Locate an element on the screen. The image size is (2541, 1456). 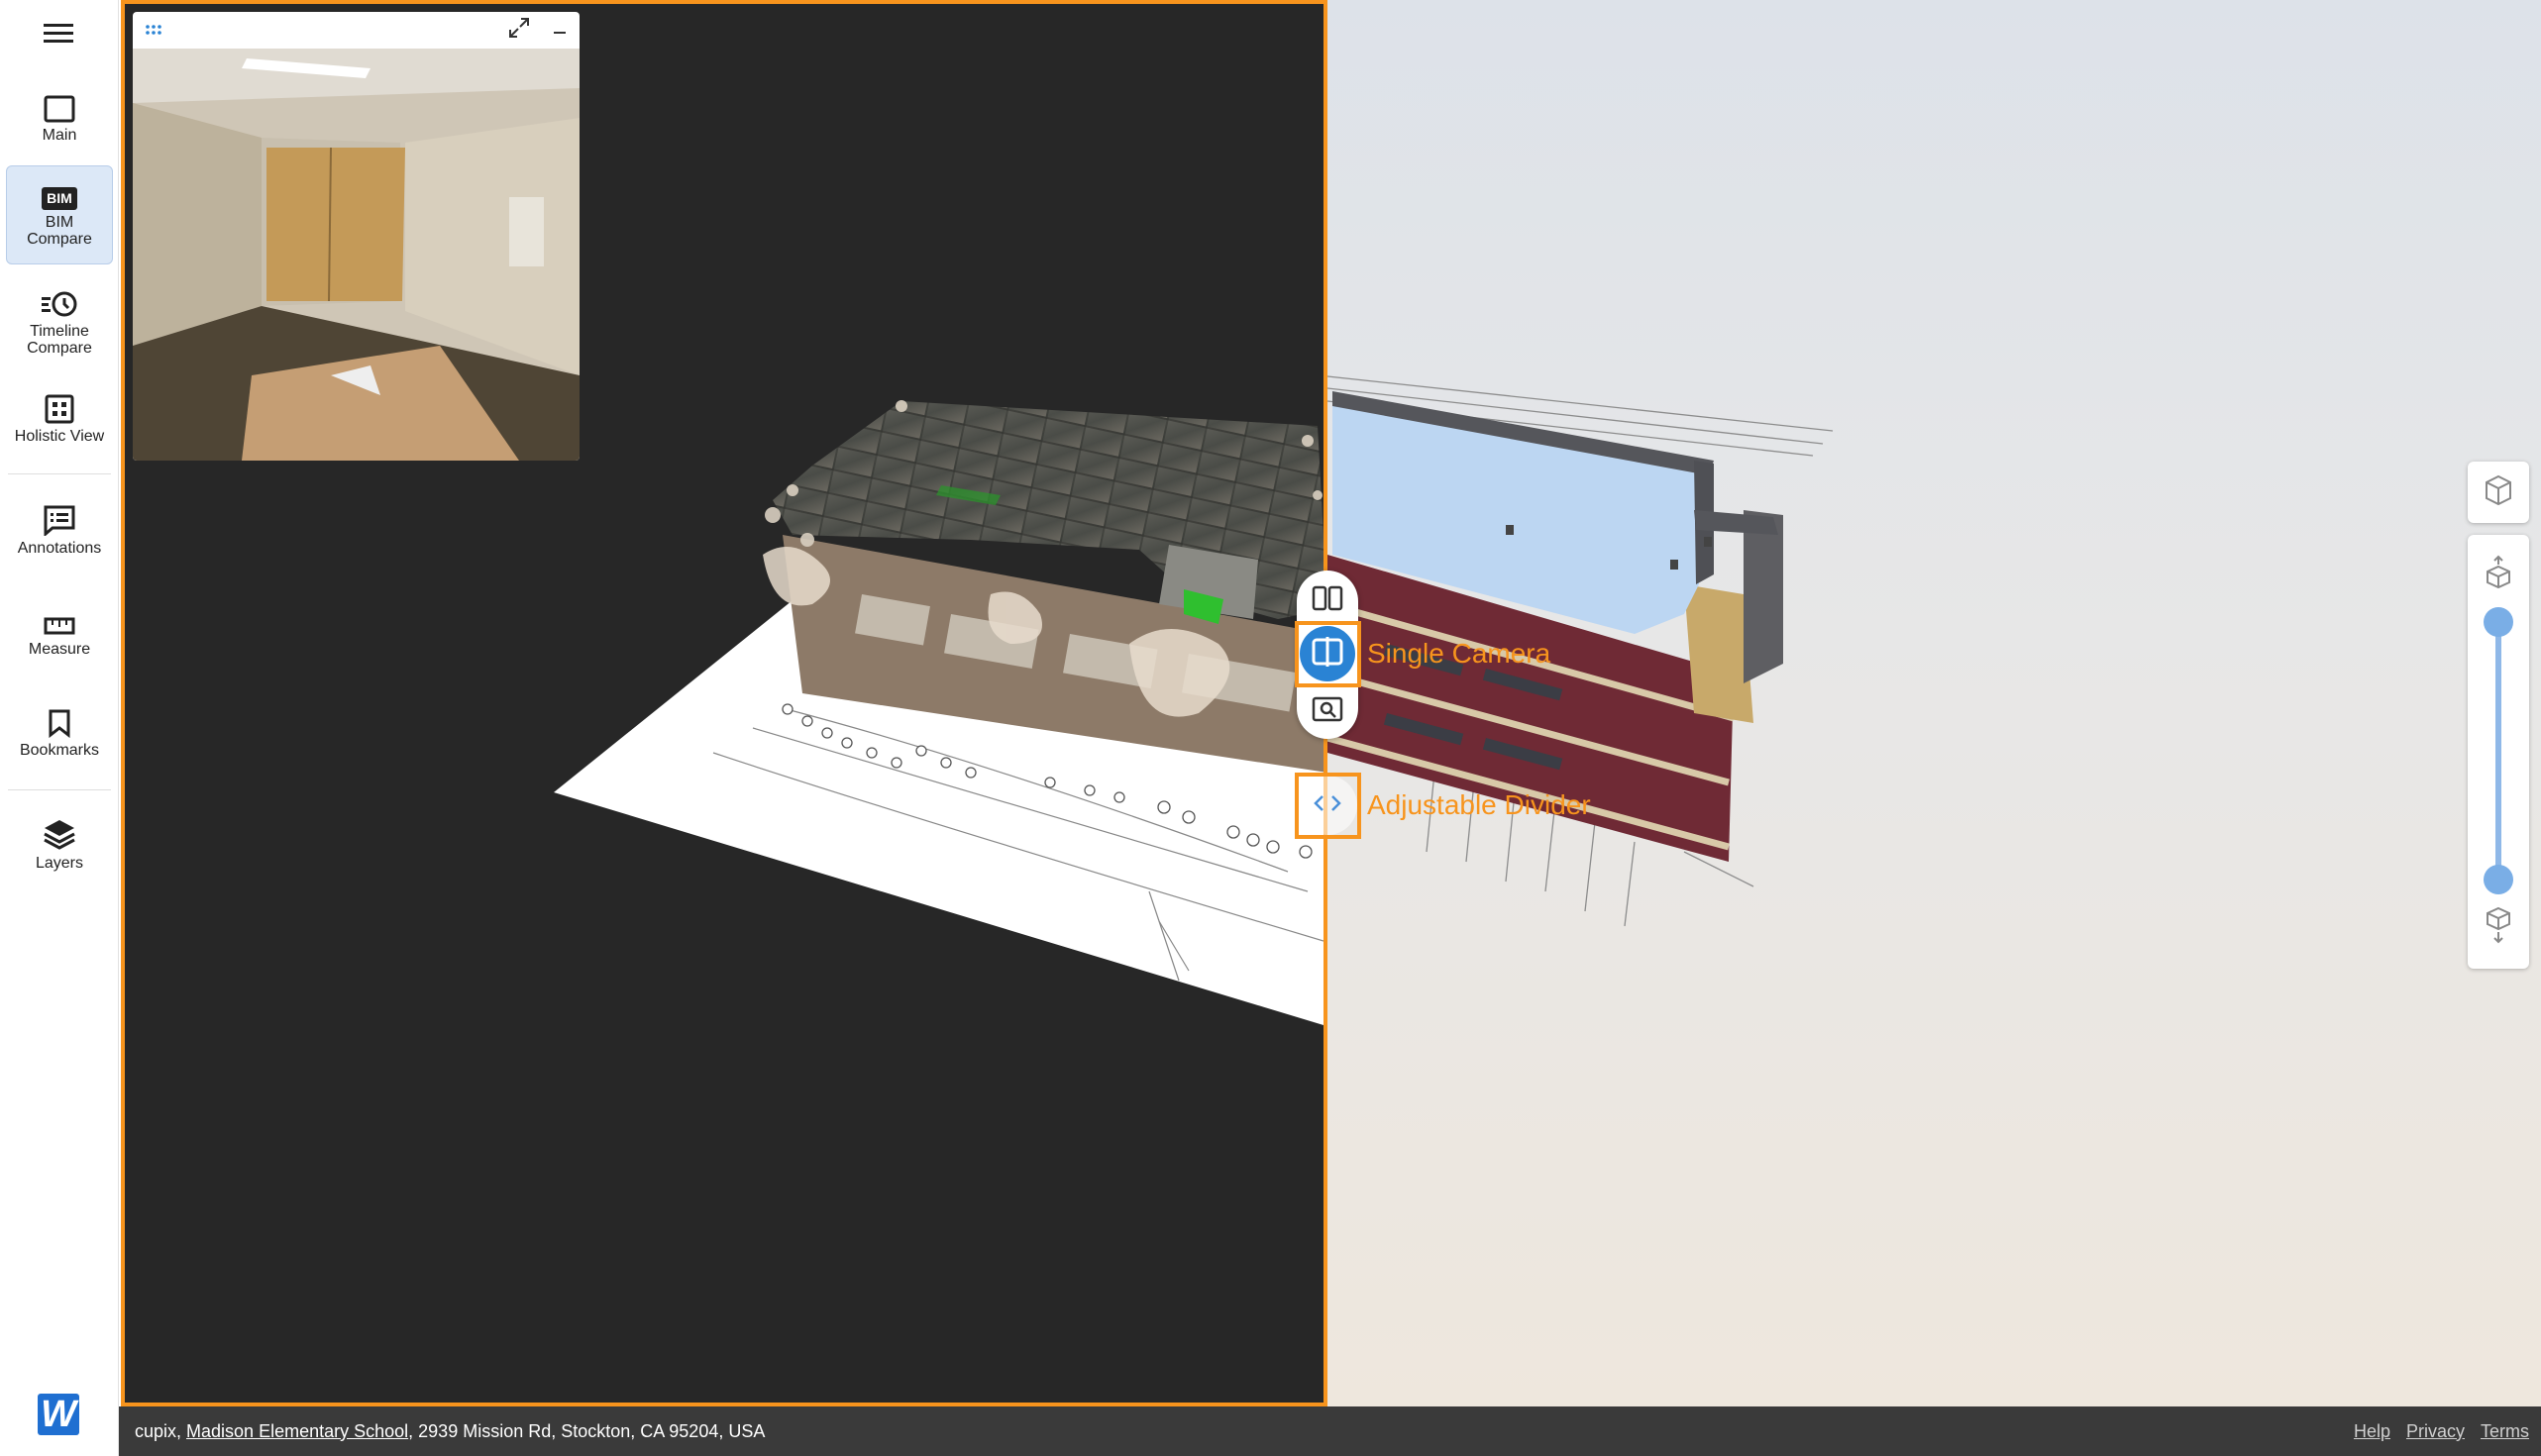
sidebar-item-label: Layers is located at coordinates (60, 863).